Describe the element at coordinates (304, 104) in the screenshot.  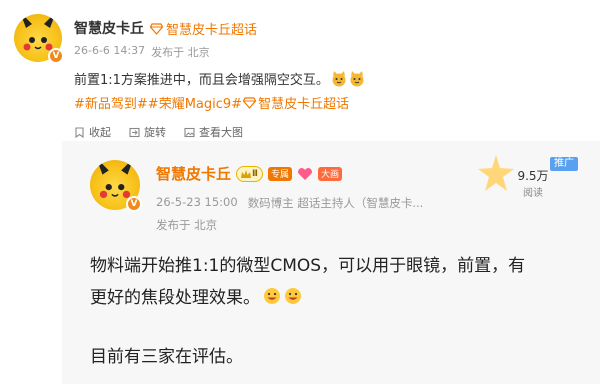
I see `topic-inline-label: 智慧皮卡丘超话` at that location.